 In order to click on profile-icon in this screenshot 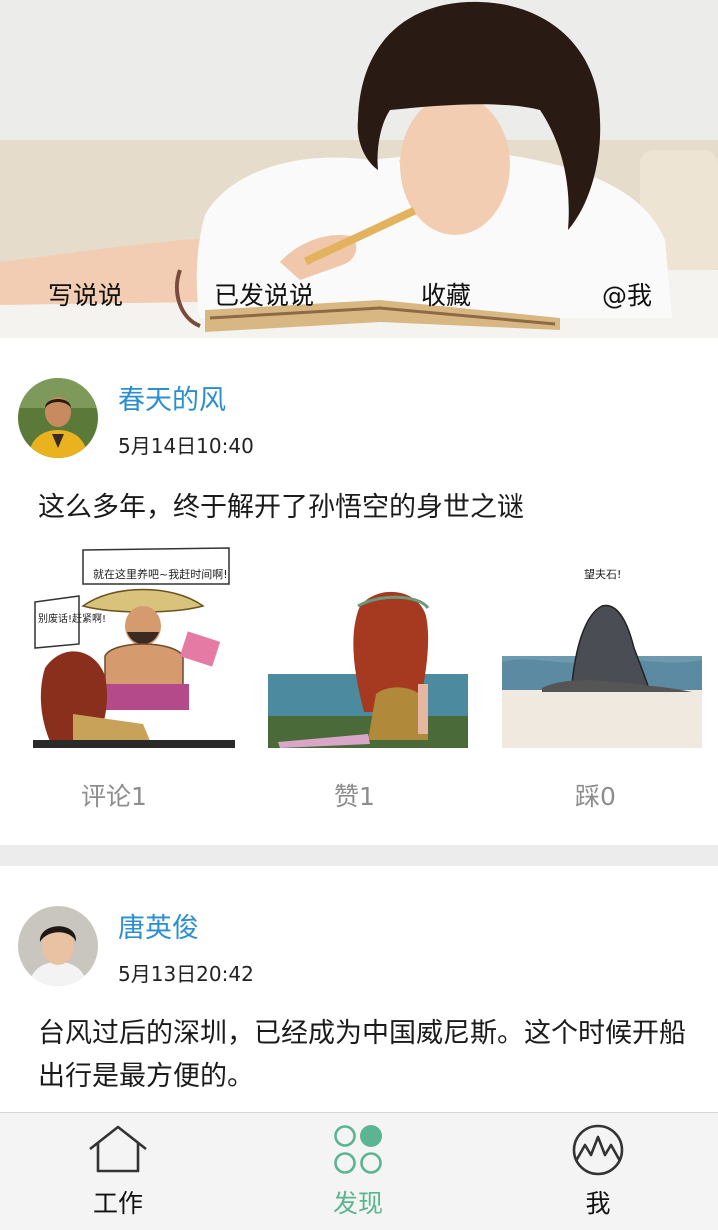, I will do `click(598, 1150)`.